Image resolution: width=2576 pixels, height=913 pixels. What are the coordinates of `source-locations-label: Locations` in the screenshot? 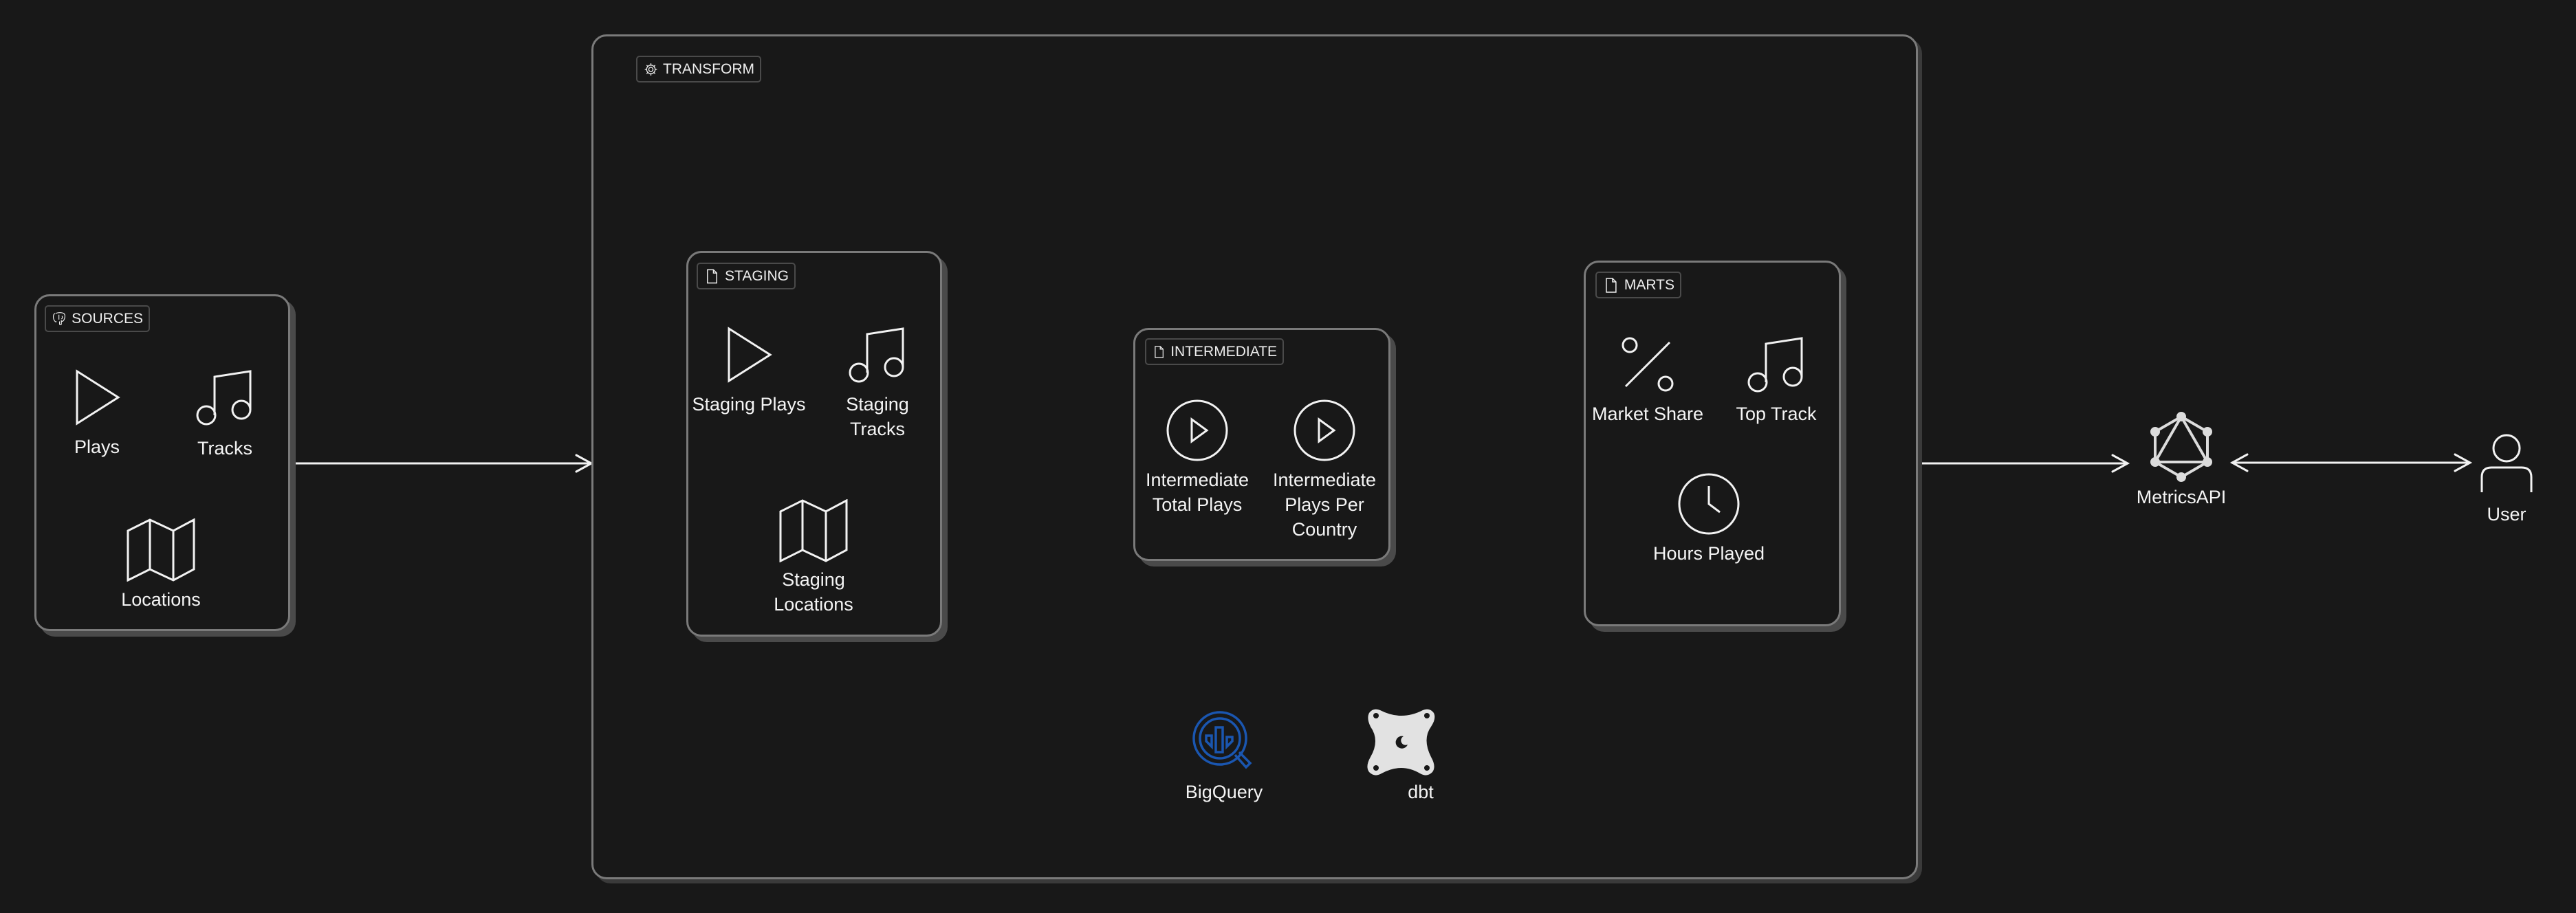 It's located at (161, 599).